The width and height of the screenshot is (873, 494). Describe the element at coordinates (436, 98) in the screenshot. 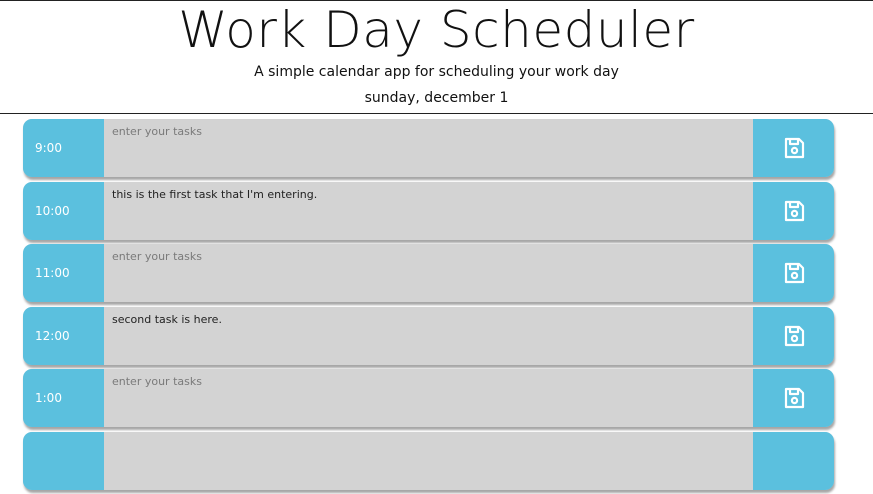

I see `current-date: sunday, december 1` at that location.